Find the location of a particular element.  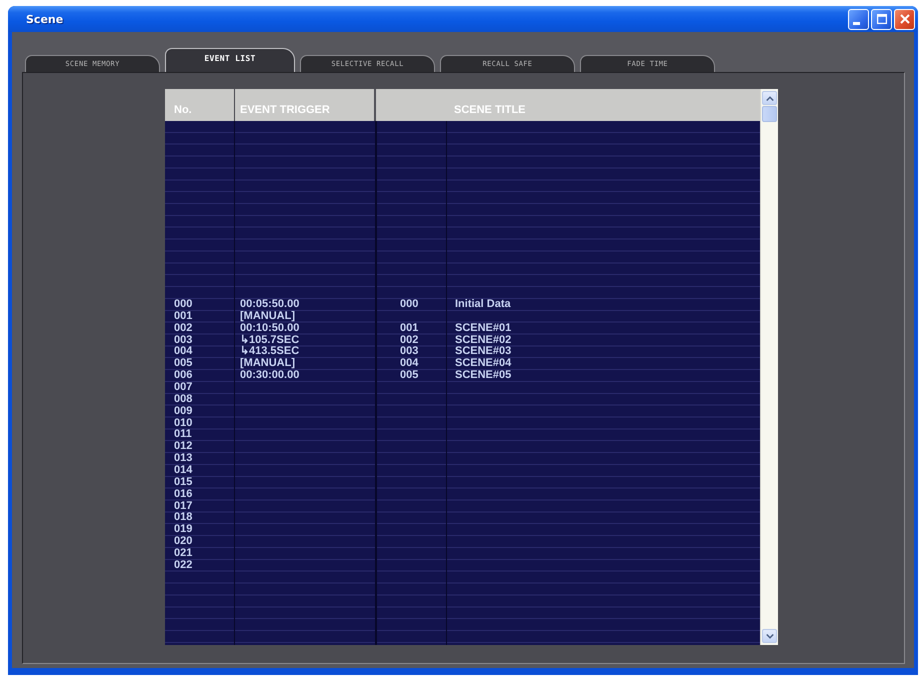

table-cell-text: 020 is located at coordinates (183, 542).